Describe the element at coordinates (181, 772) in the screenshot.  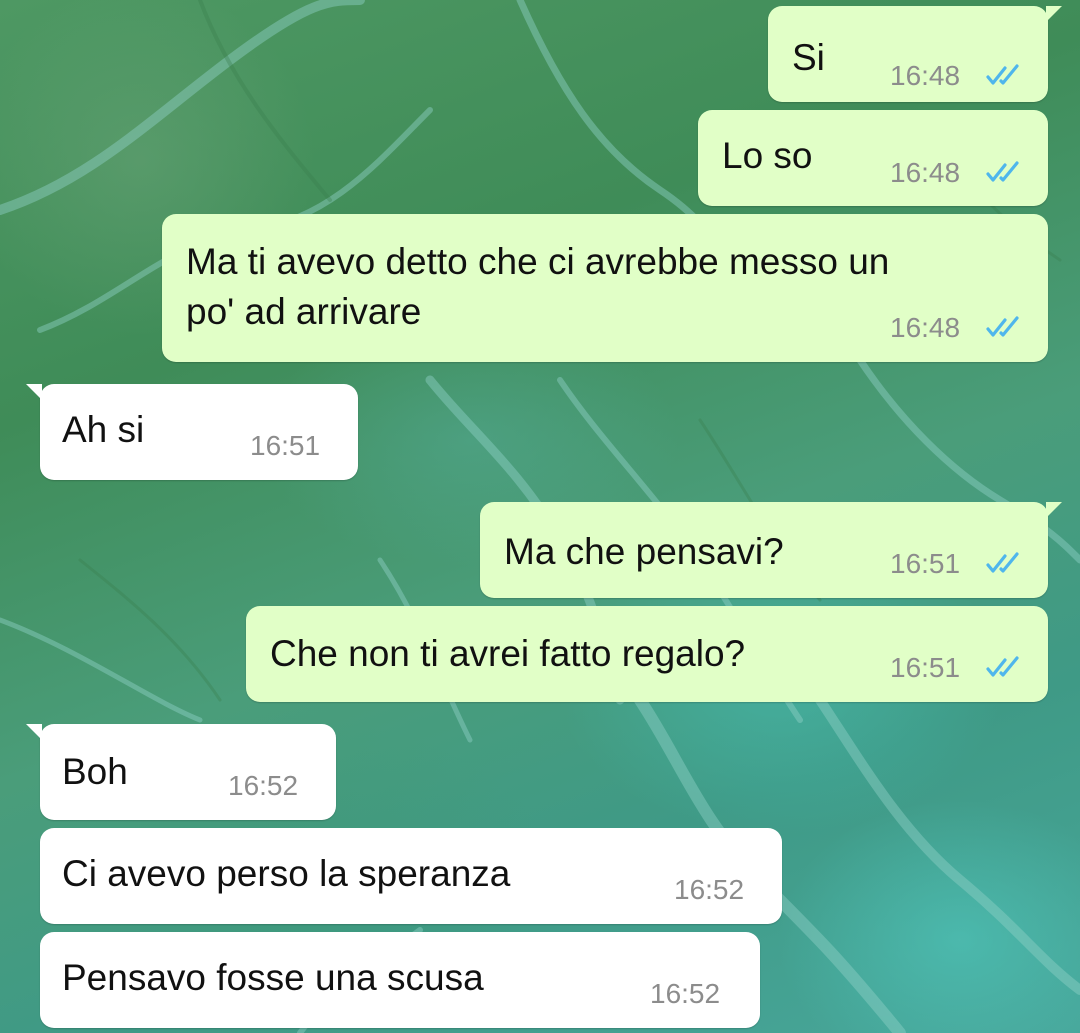
I see `message-bubble: Boh 16:52` at that location.